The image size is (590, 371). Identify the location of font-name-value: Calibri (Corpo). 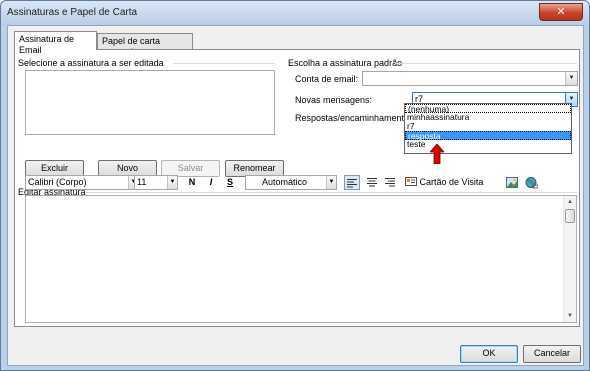
(57, 182).